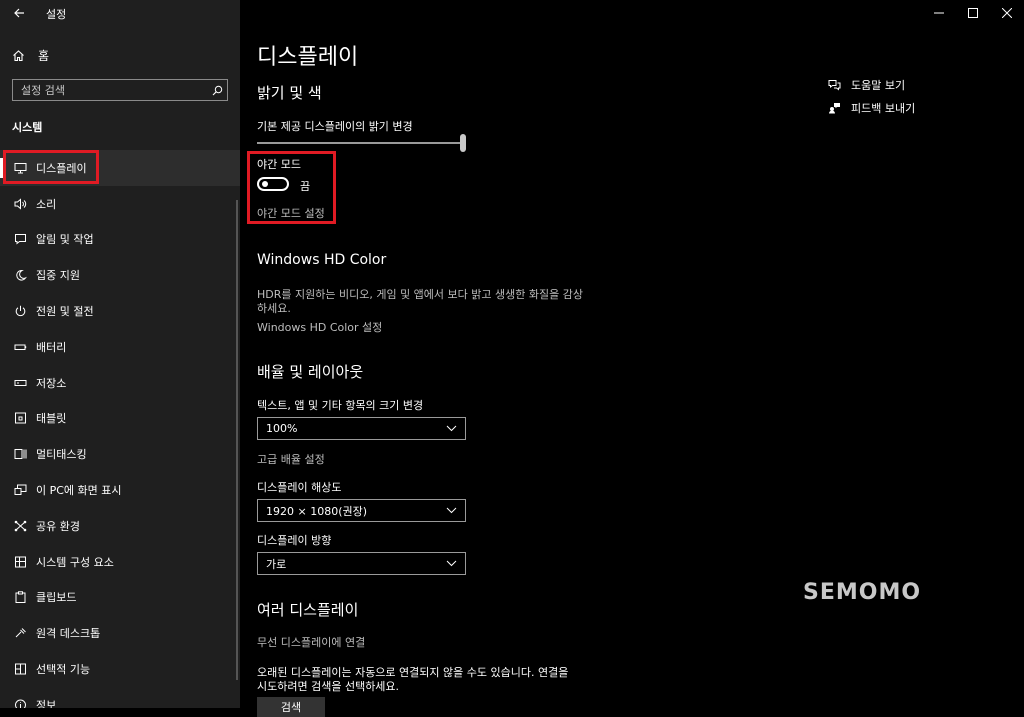 The image size is (1024, 717). I want to click on sidebar-scrollbar, so click(237, 440).